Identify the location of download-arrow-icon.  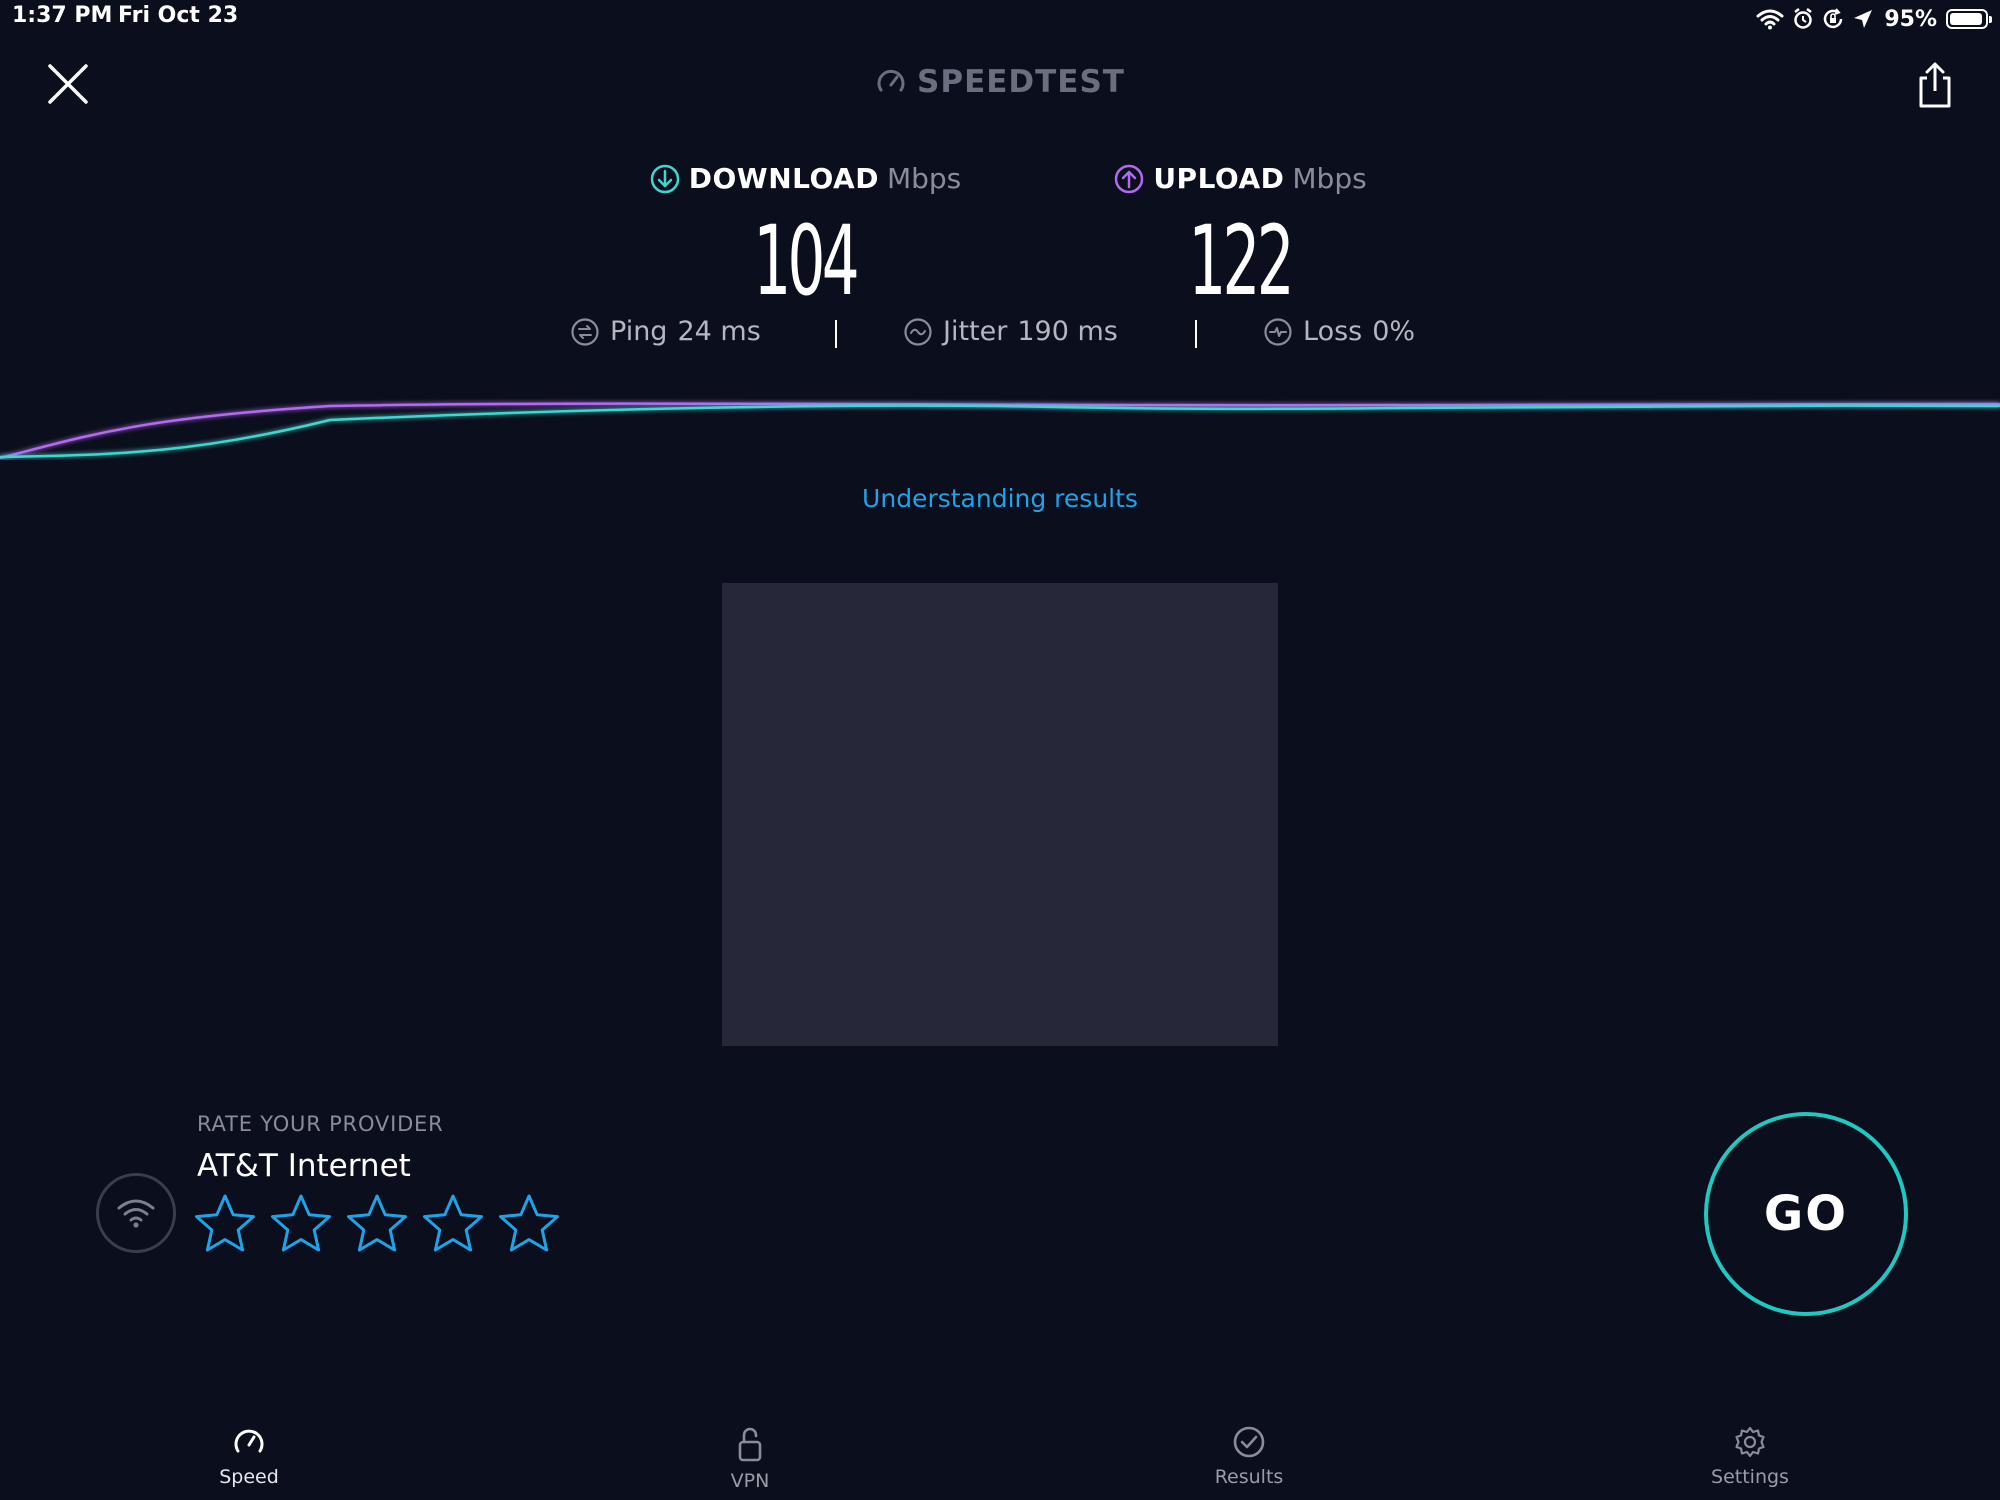
(665, 178).